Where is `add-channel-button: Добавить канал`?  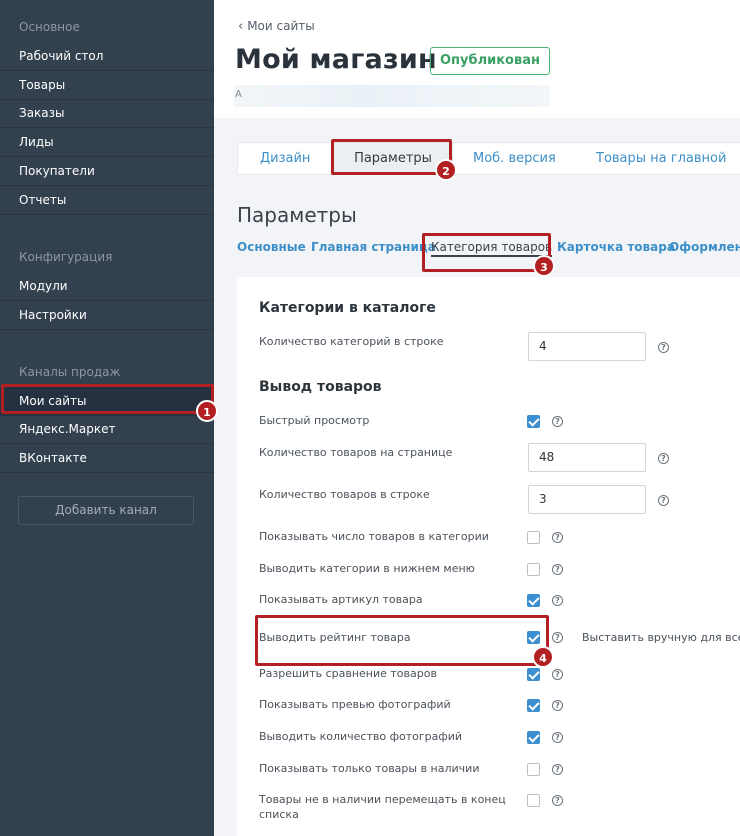
add-channel-button: Добавить канал is located at coordinates (106, 510).